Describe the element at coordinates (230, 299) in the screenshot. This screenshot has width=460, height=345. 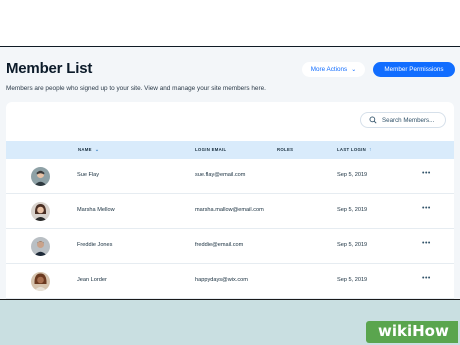
I see `bottom-divider` at that location.